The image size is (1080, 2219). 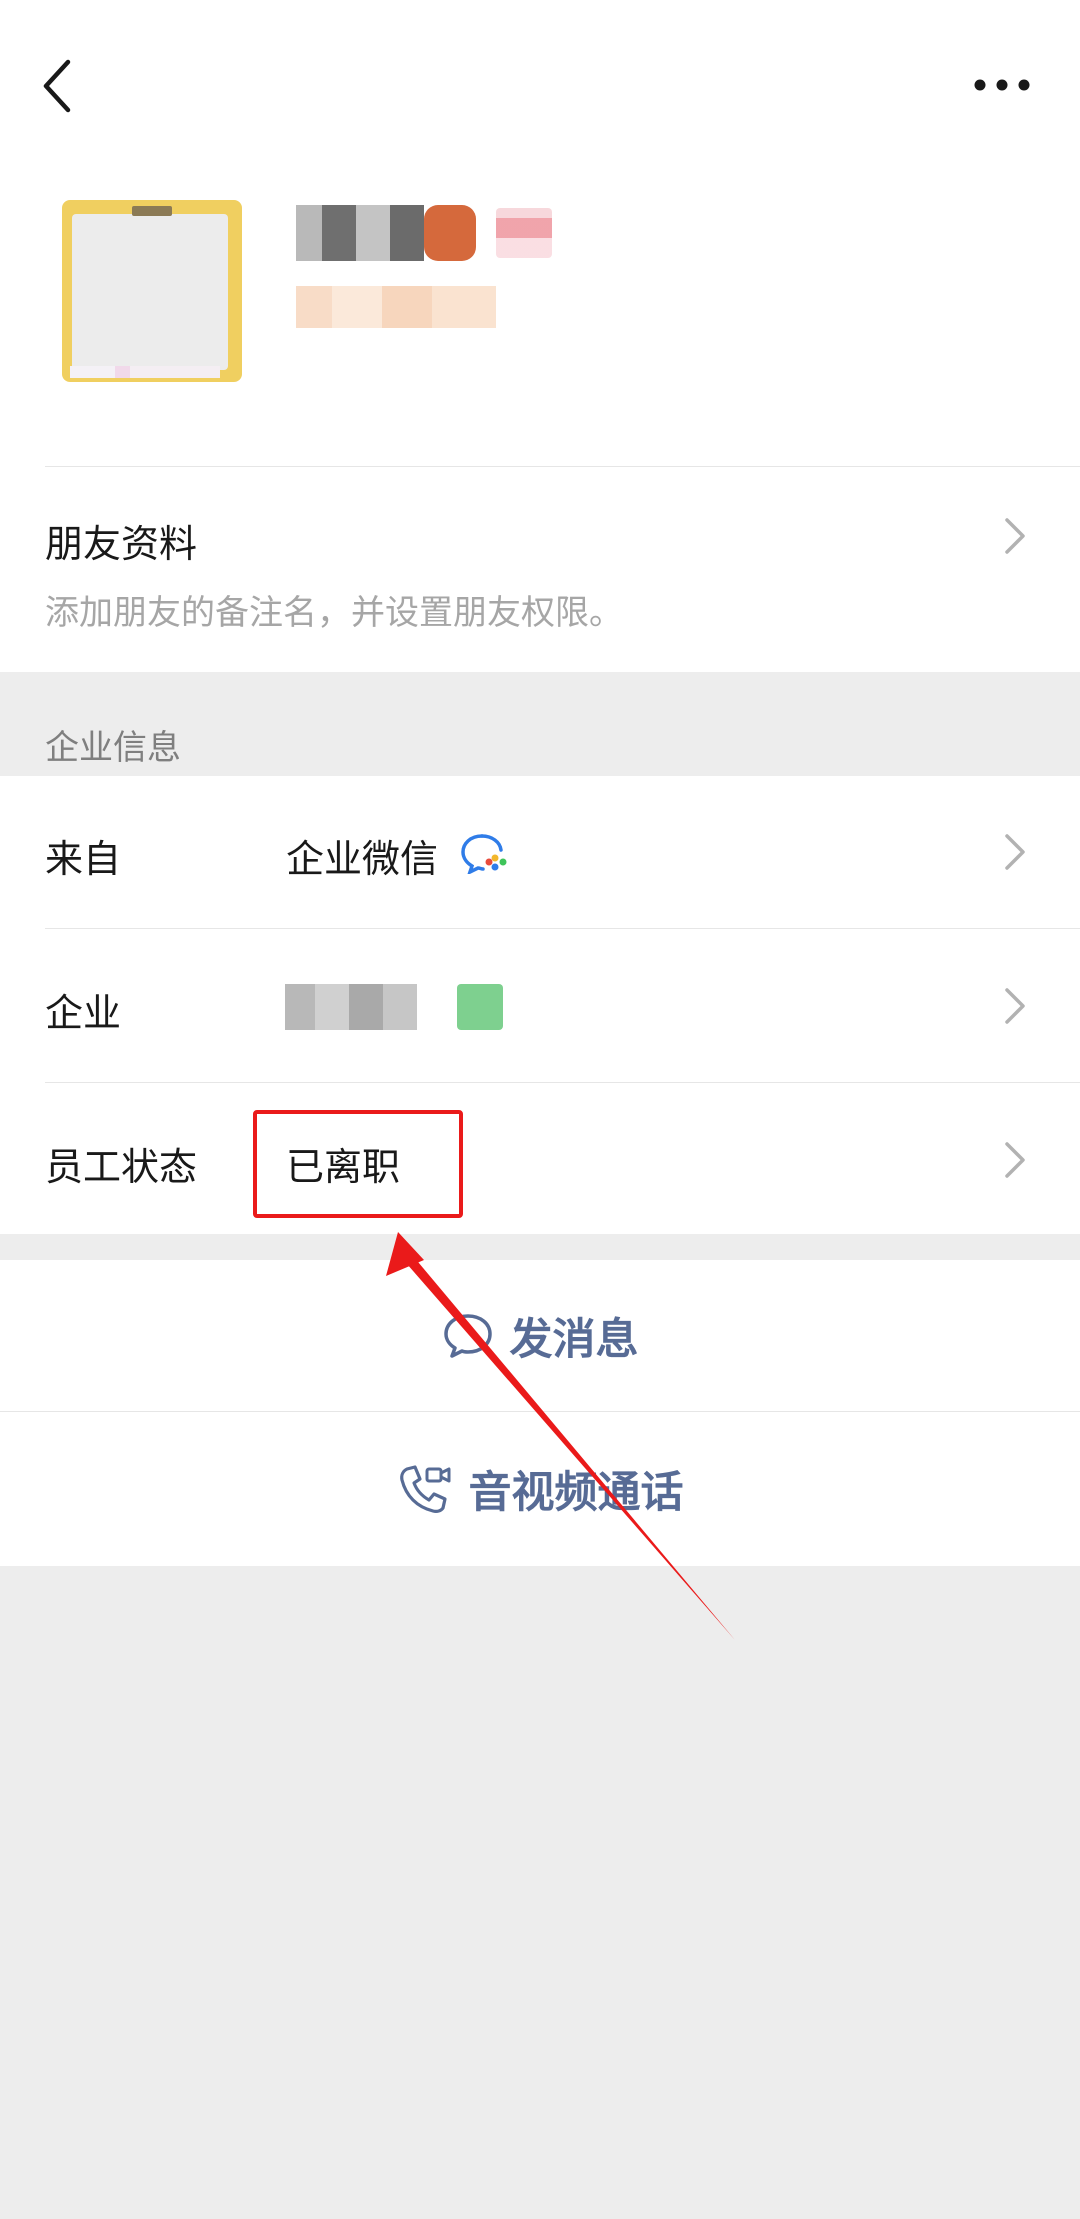 What do you see at coordinates (424, 1489) in the screenshot?
I see `phone-video-icon` at bounding box center [424, 1489].